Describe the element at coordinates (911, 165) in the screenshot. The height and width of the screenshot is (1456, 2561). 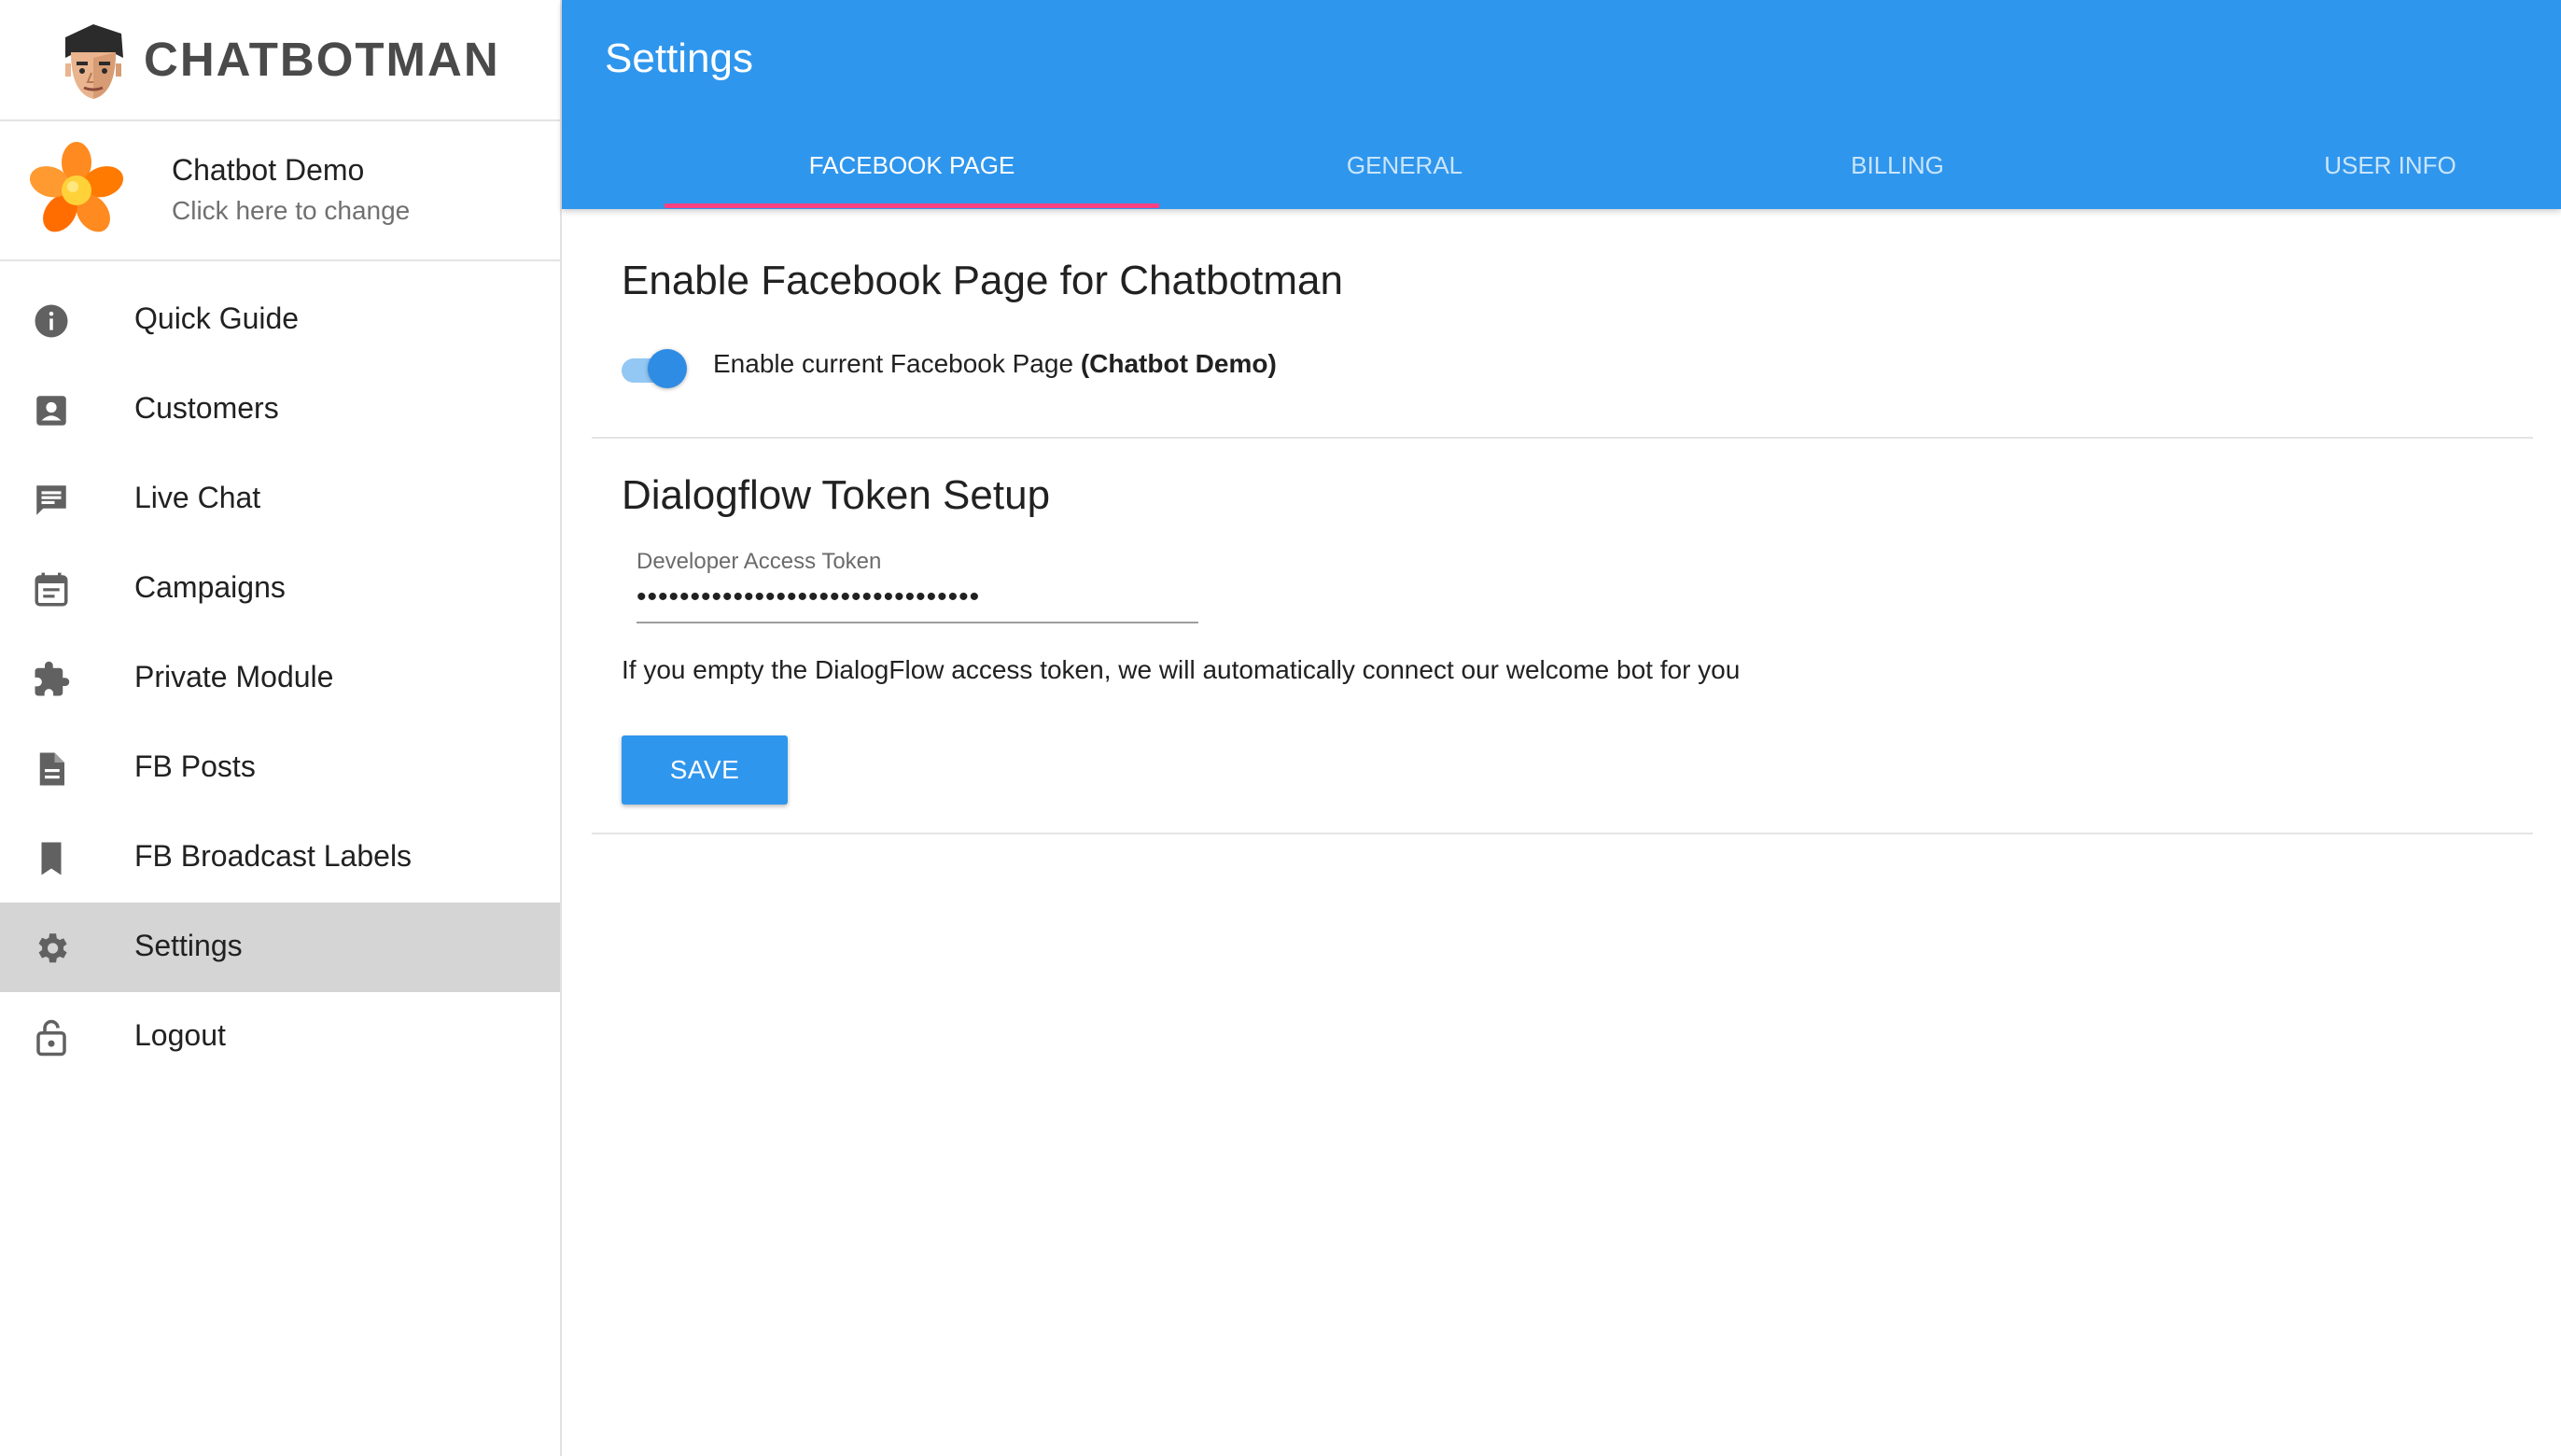
I see `tab-label: FACEBOOK PAGE` at that location.